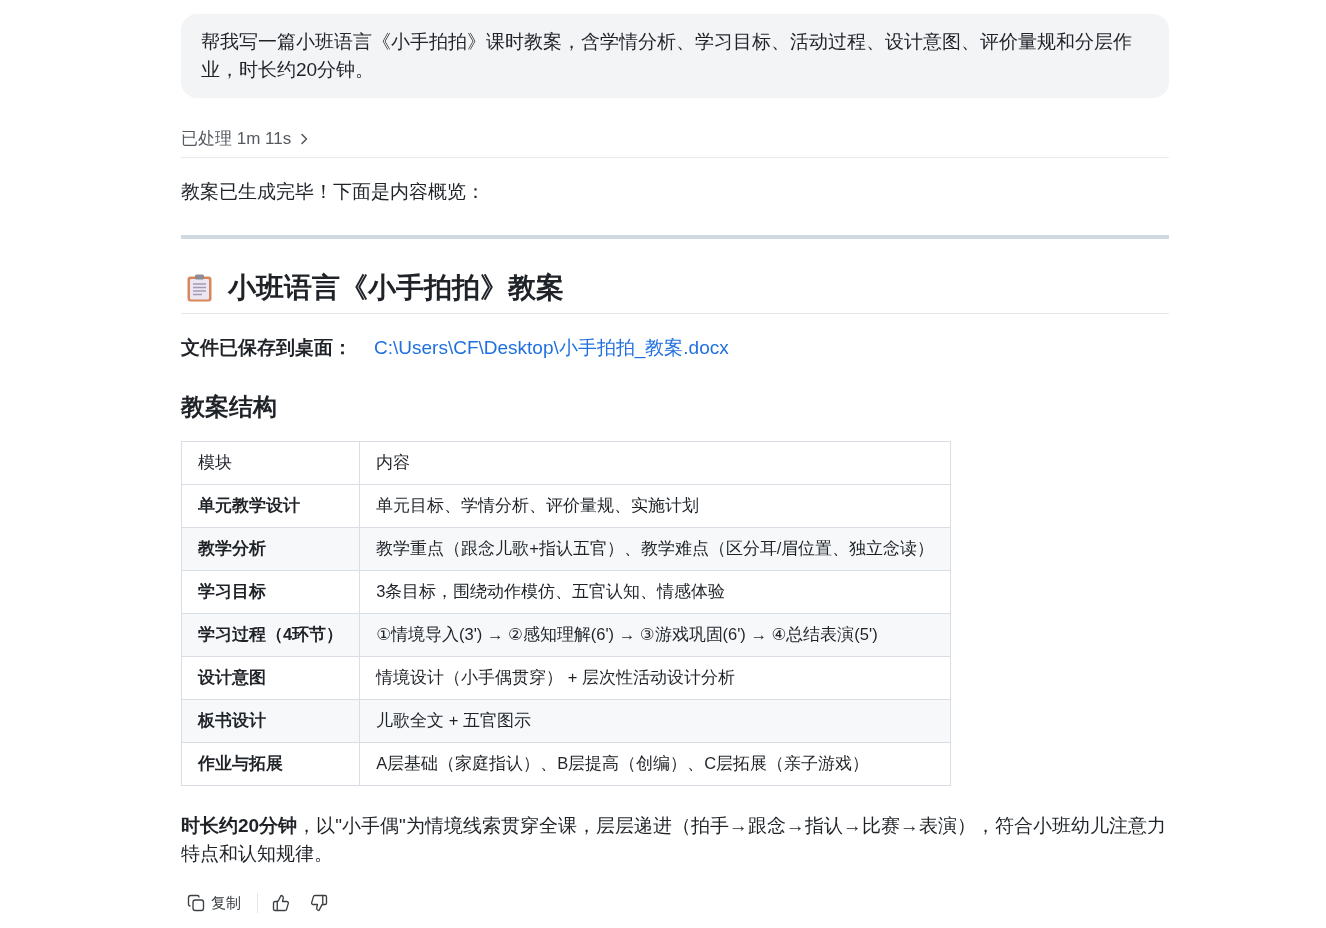  I want to click on summary-paragraph: 时长约20分钟，以"小手偶"为情境线索贯穿全课，层层递进（拍手→跟念→指认→比赛→表演），符合小班幼儿注意力特点和认知规律。, so click(674, 840).